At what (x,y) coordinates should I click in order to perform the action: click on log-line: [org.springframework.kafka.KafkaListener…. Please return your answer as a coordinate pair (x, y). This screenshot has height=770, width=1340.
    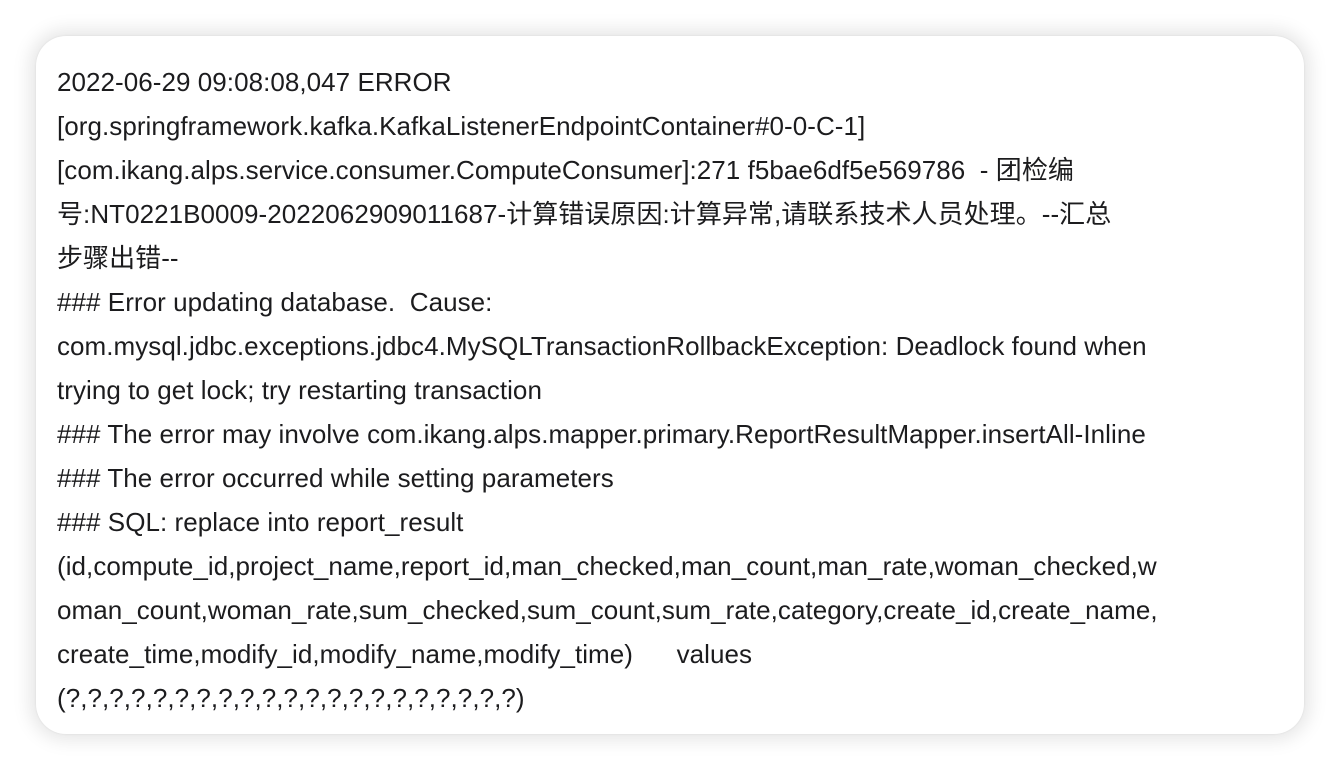
    Looking at the image, I should click on (461, 126).